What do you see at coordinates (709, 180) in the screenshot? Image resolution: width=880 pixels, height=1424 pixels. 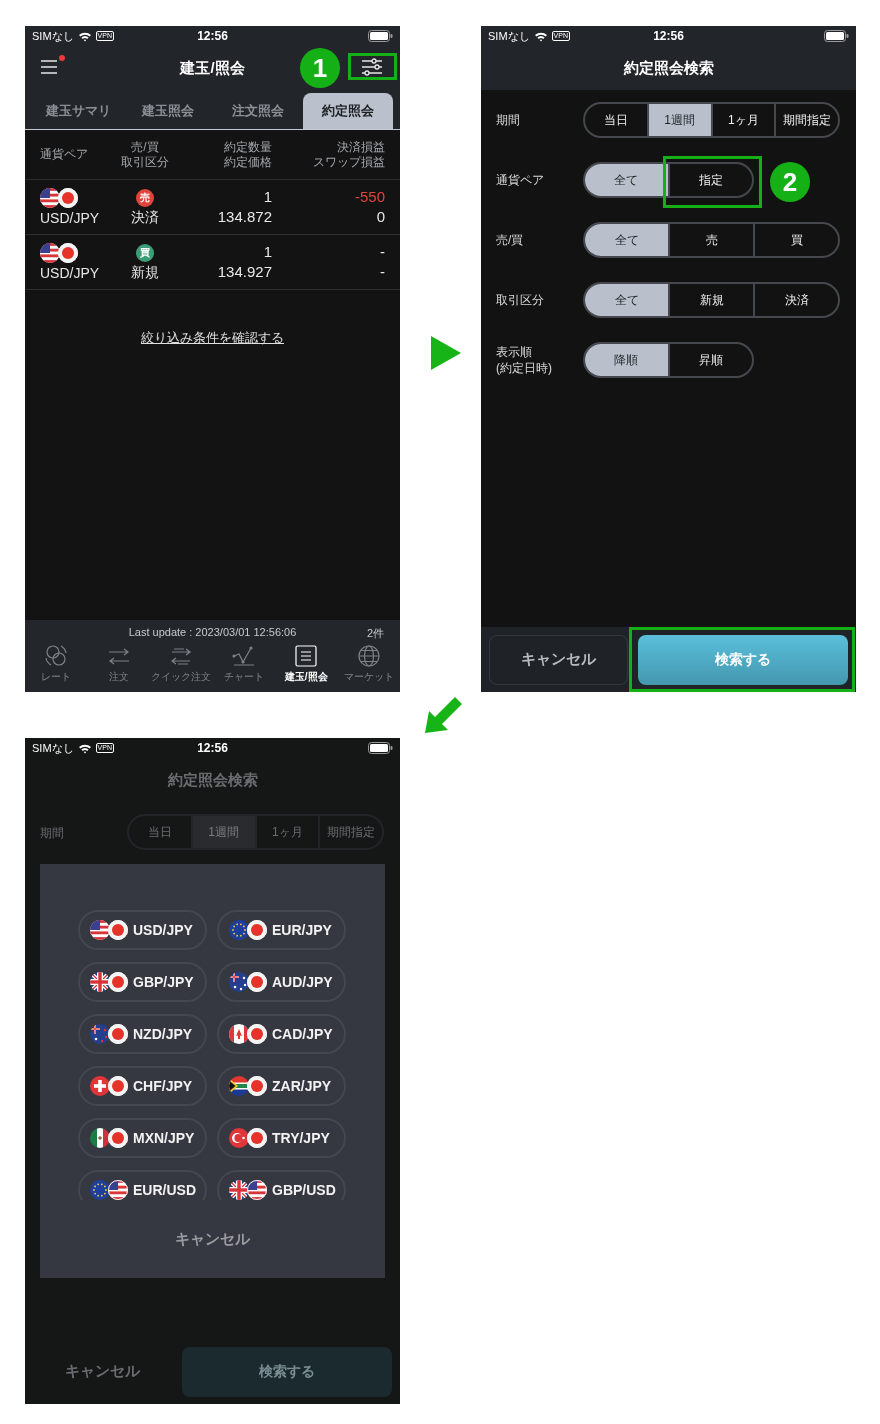 I see `segment-option: 指定` at bounding box center [709, 180].